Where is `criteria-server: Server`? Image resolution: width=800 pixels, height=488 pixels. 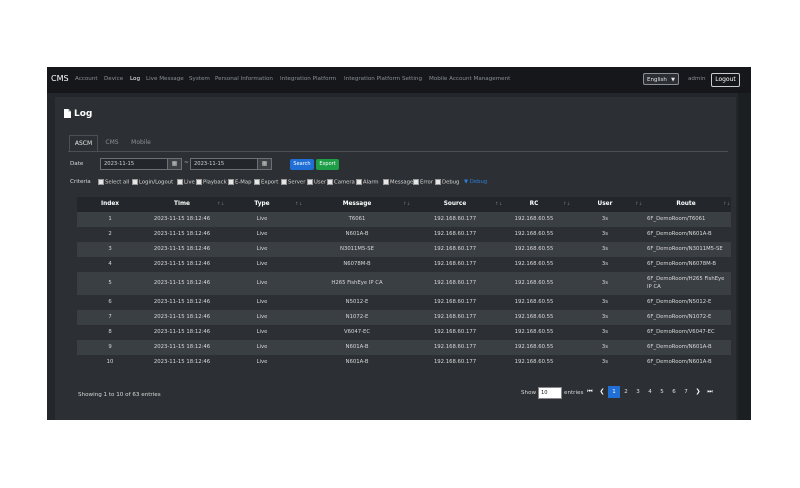
criteria-server: Server is located at coordinates (293, 182).